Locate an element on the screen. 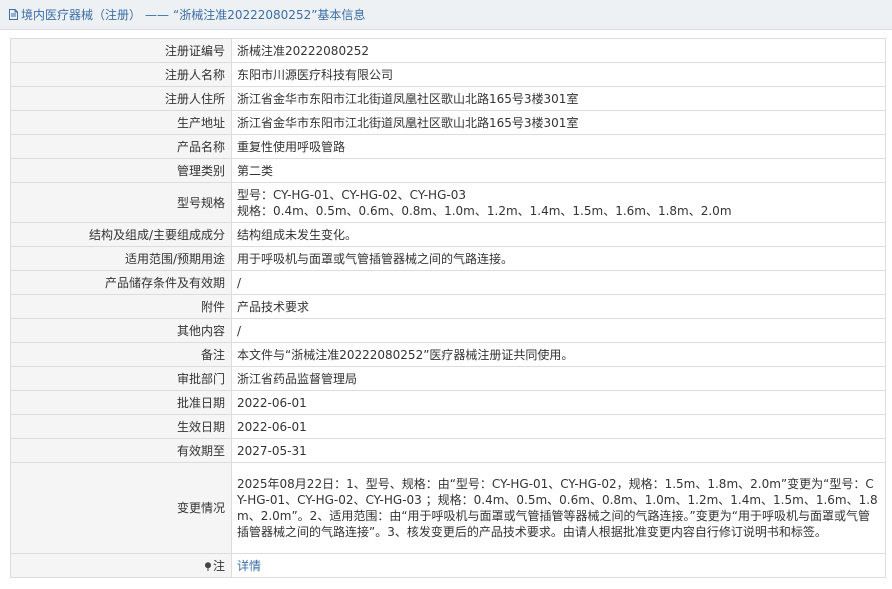 The height and width of the screenshot is (589, 892). details-link: 详情 is located at coordinates (249, 566).